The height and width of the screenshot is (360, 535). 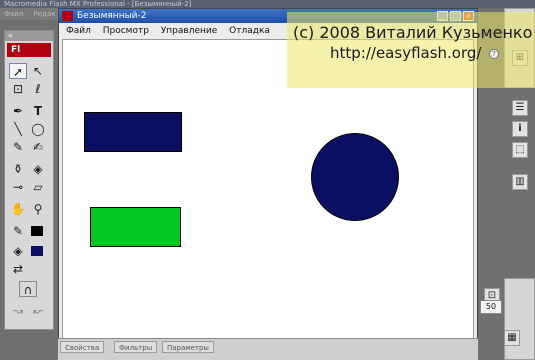 What do you see at coordinates (37, 251) in the screenshot?
I see `stroke-swatch` at bounding box center [37, 251].